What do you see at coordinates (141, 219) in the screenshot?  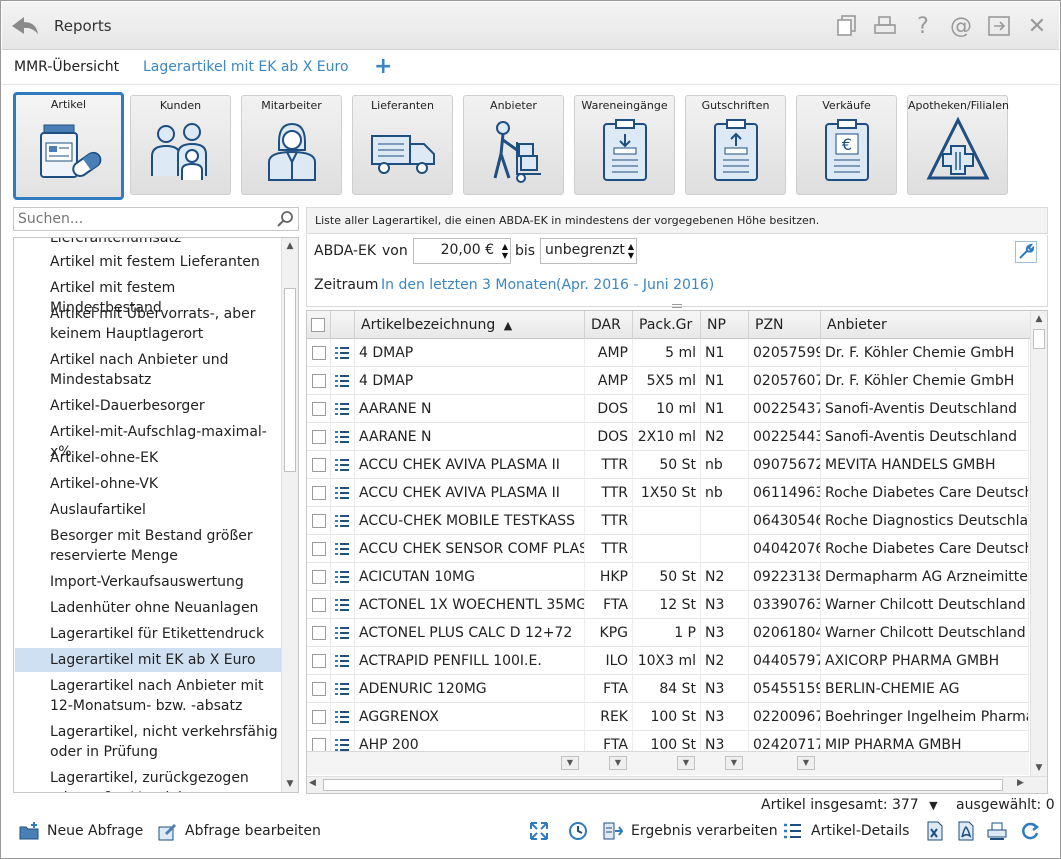 I see `search-input` at bounding box center [141, 219].